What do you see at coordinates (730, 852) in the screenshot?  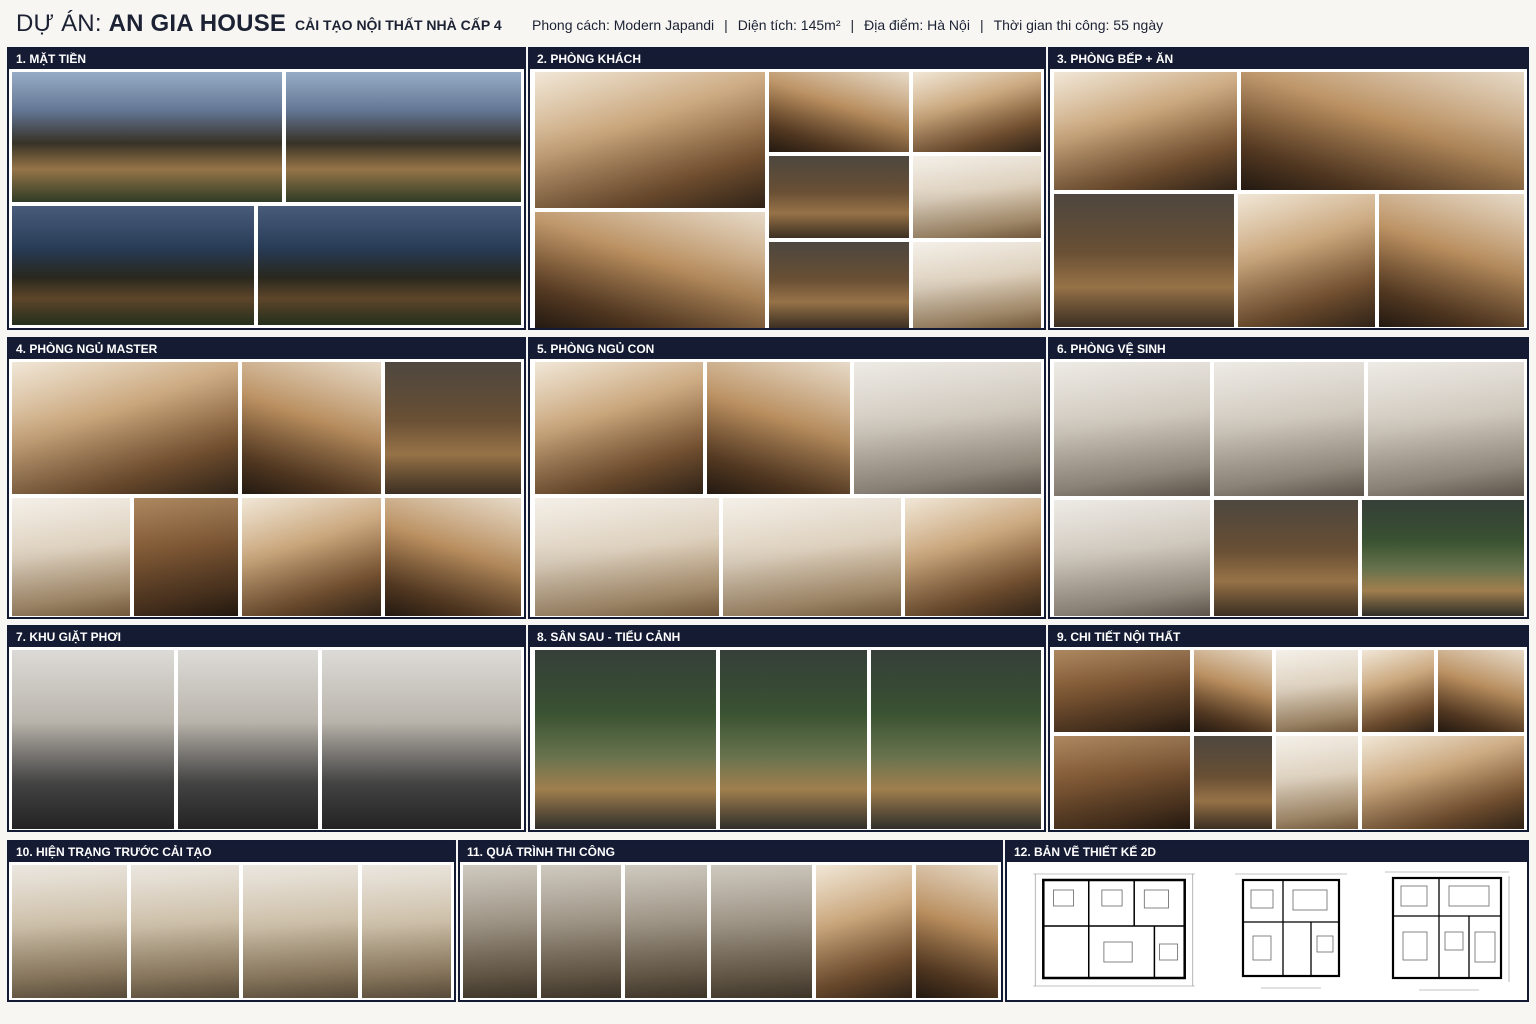 I see `panel-title: 11. QUÁ TRÌNH THI CÔNG` at bounding box center [730, 852].